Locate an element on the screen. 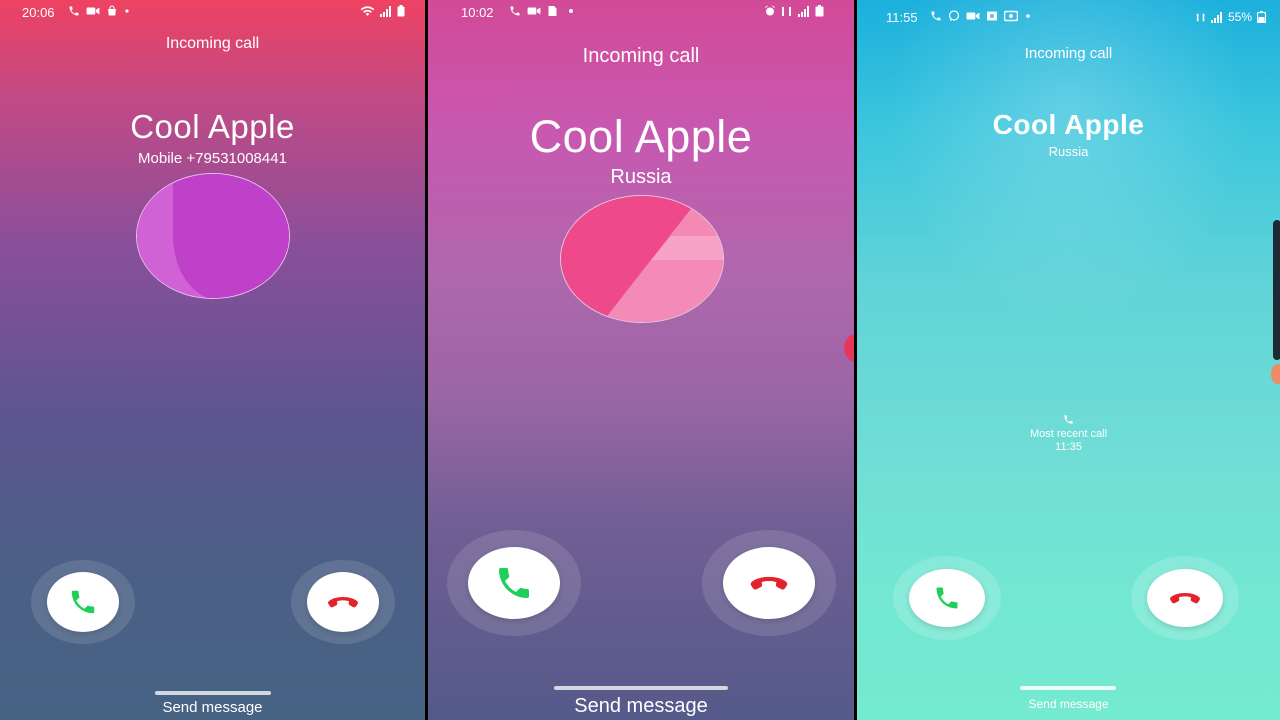 The width and height of the screenshot is (1280, 720). status-bar: 10:02 is located at coordinates (641, 13).